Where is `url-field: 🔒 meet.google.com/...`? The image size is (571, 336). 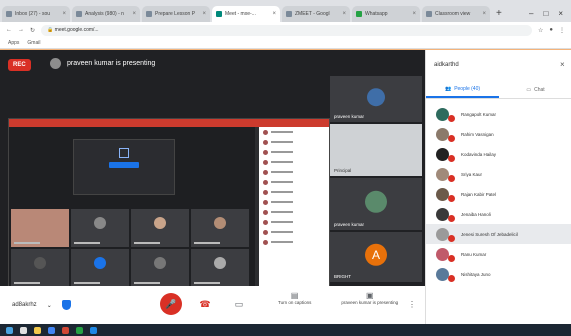
url-field: 🔒 meet.google.com/... is located at coordinates (286, 30).